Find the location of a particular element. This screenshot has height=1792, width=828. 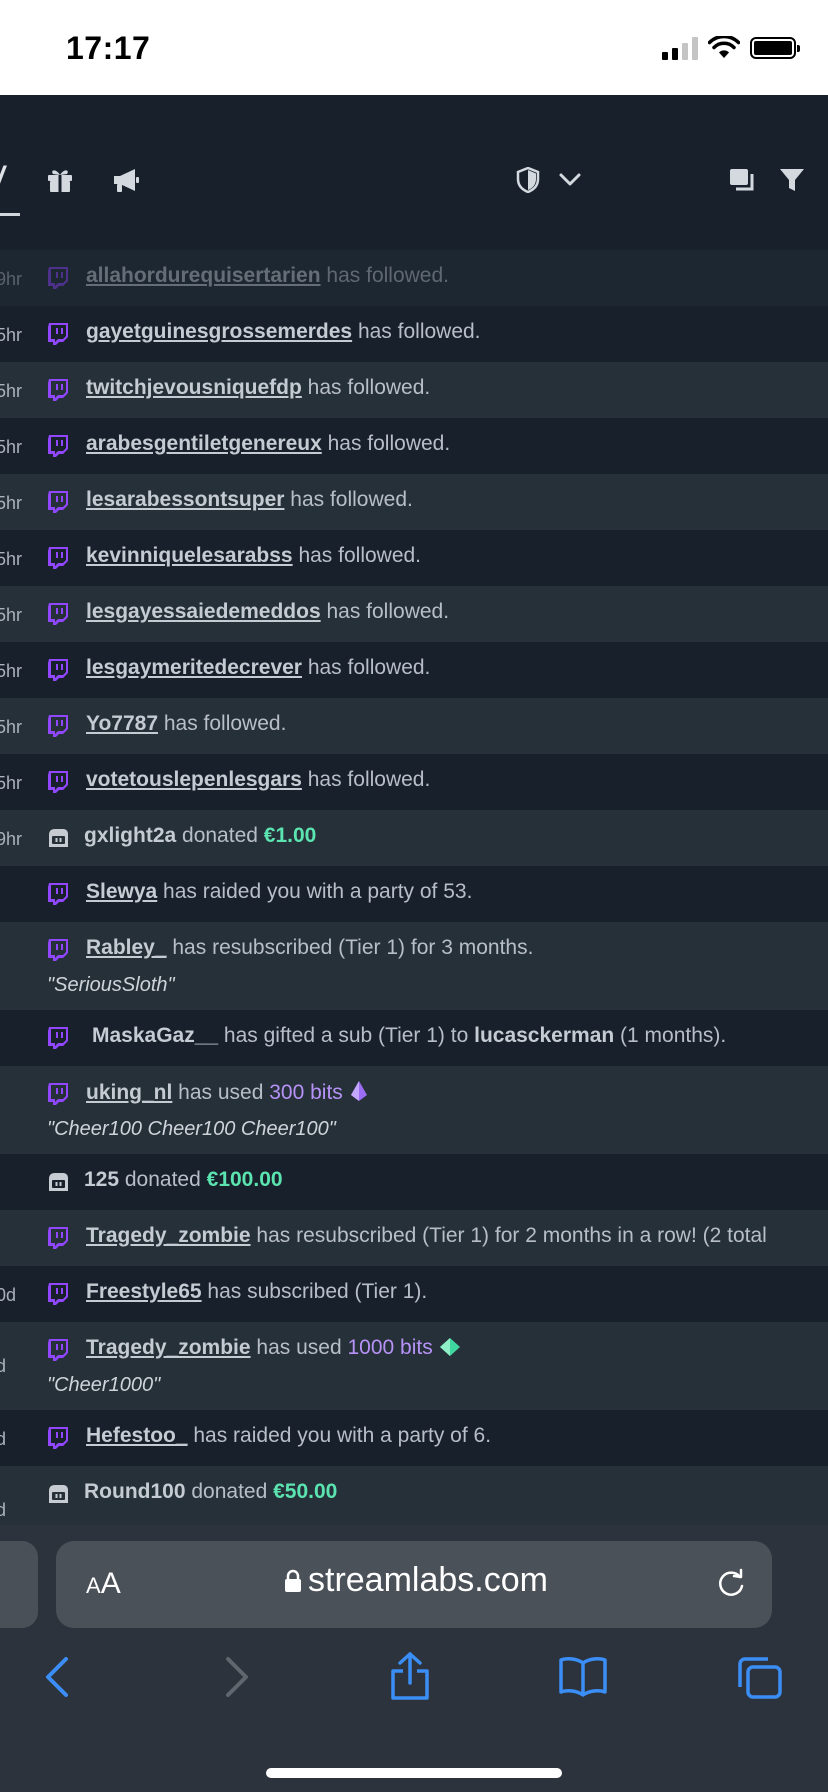

event-text: arabesgentiletgenereux has followed. is located at coordinates (268, 443).